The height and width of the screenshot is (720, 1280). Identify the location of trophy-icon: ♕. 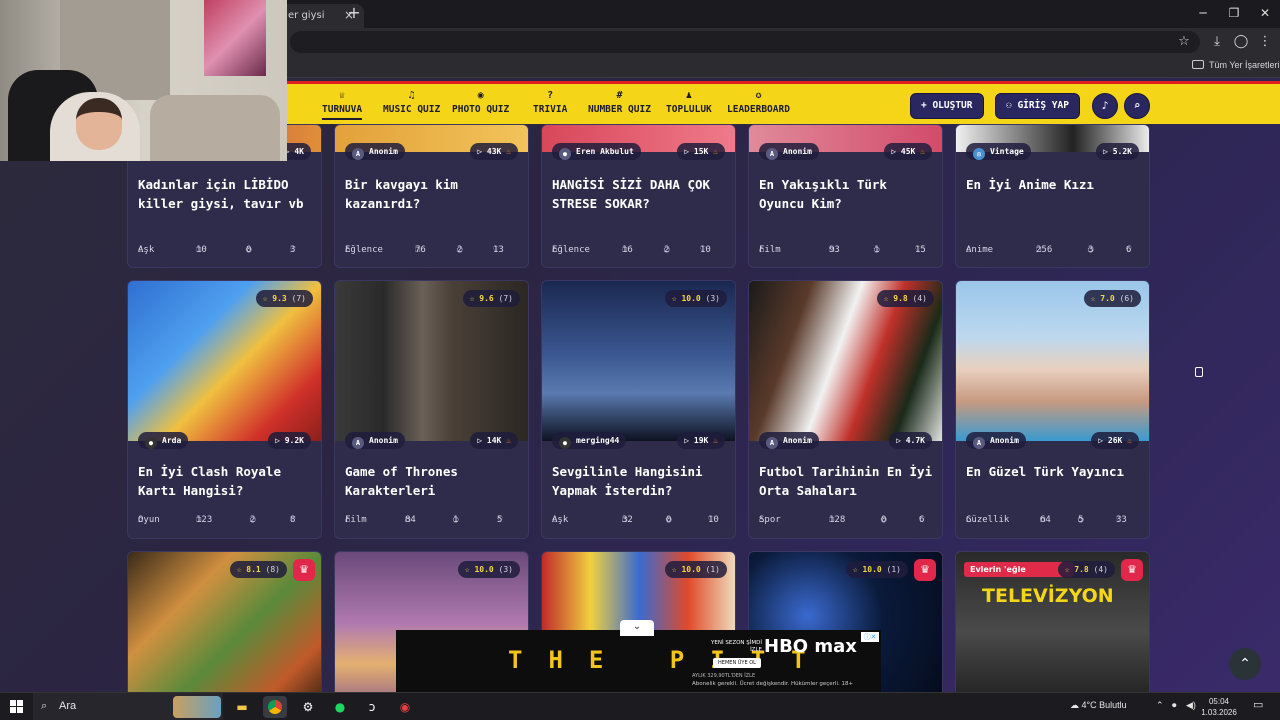
(342, 95).